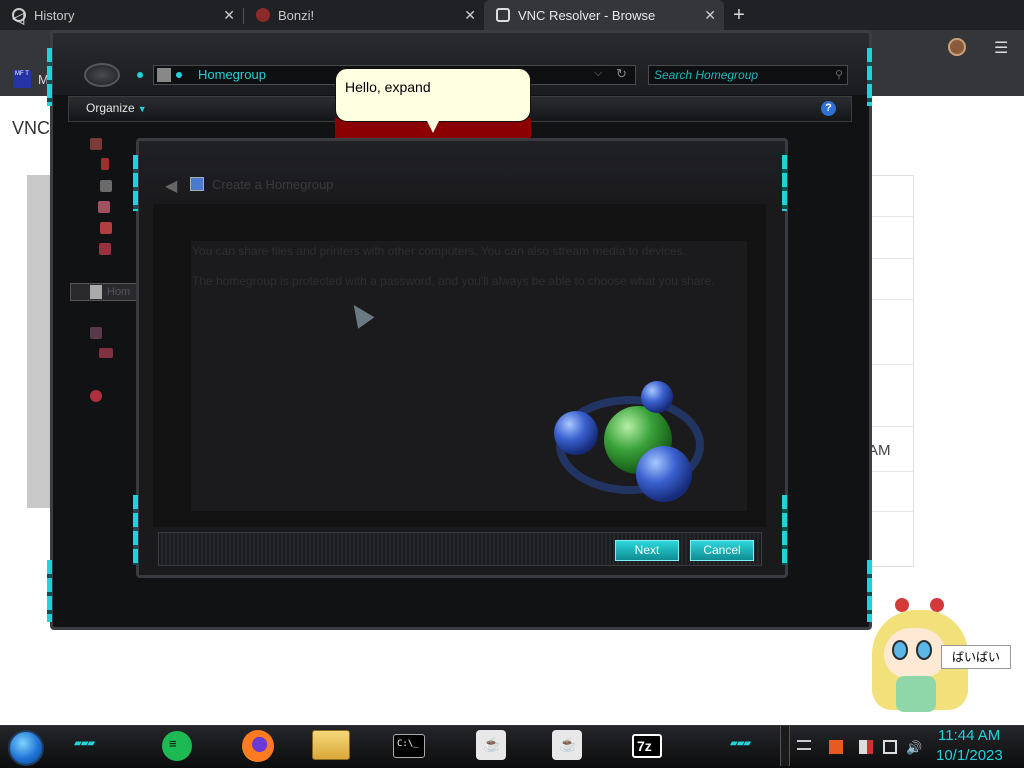 The width and height of the screenshot is (1024, 768). What do you see at coordinates (258, 746) in the screenshot?
I see `firefox-icon` at bounding box center [258, 746].